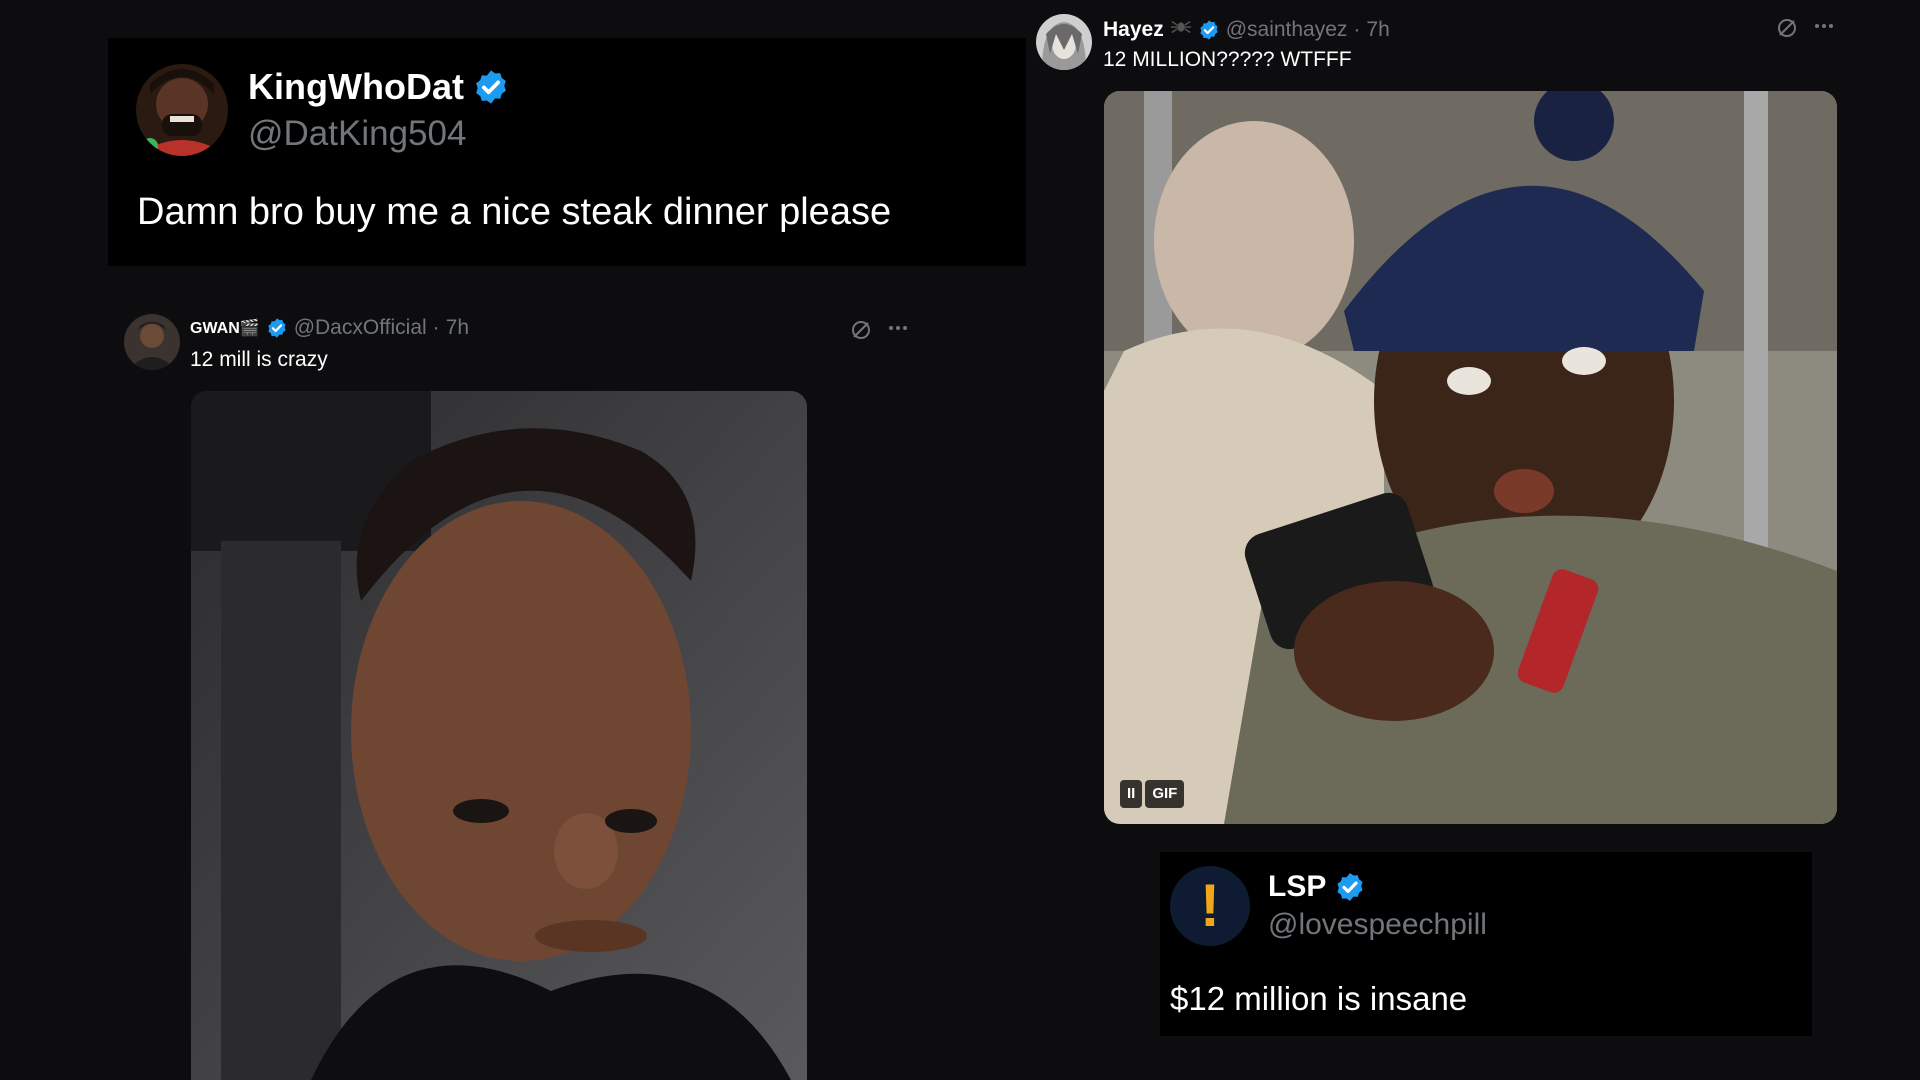 Image resolution: width=1920 pixels, height=1080 pixels. What do you see at coordinates (1133, 30) in the screenshot?
I see `display-name: Hayez` at bounding box center [1133, 30].